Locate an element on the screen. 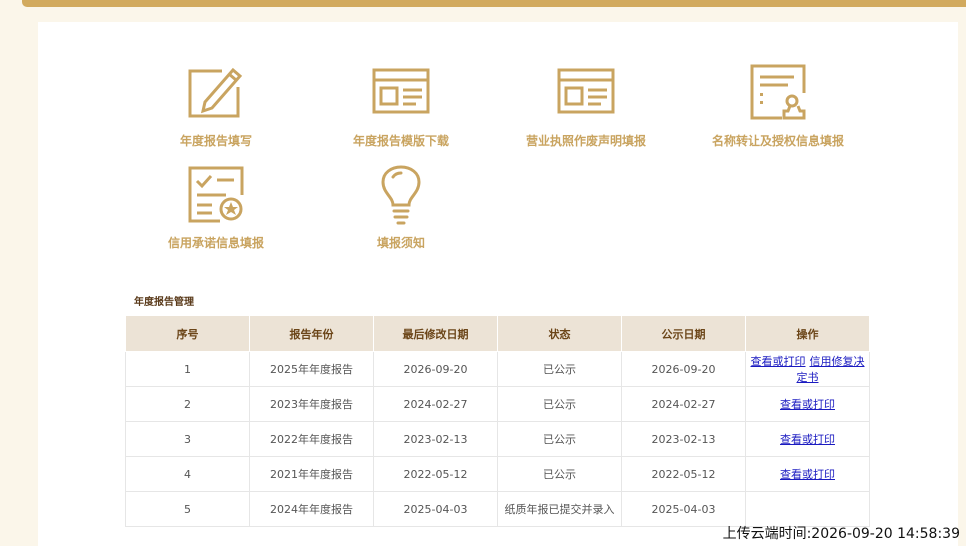 The image size is (966, 546). checklist-badge-icon is located at coordinates (216, 194).